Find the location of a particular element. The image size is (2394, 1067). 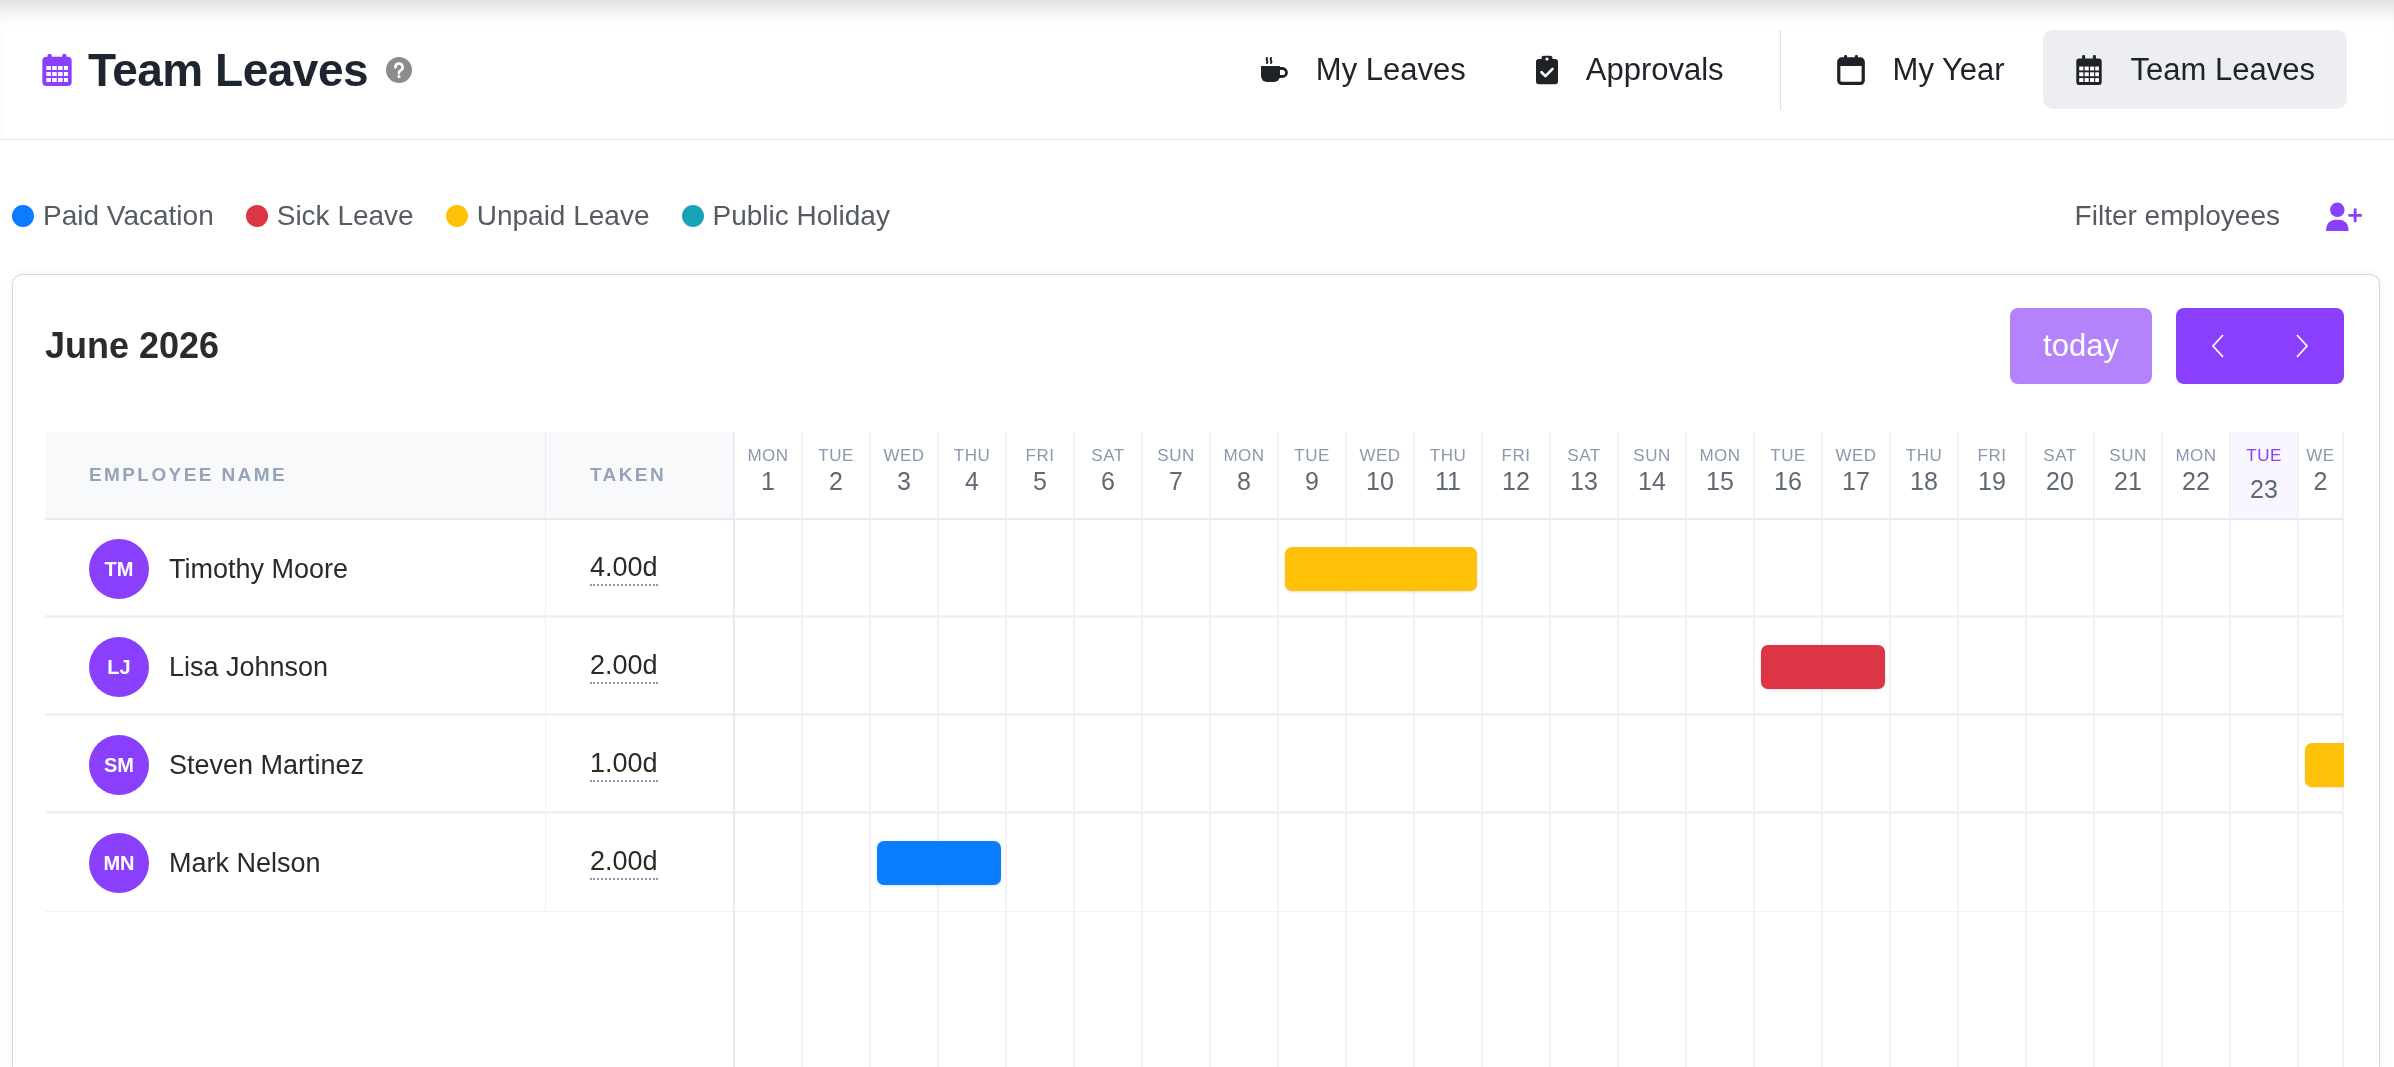

day-number: 9 is located at coordinates (1312, 481).